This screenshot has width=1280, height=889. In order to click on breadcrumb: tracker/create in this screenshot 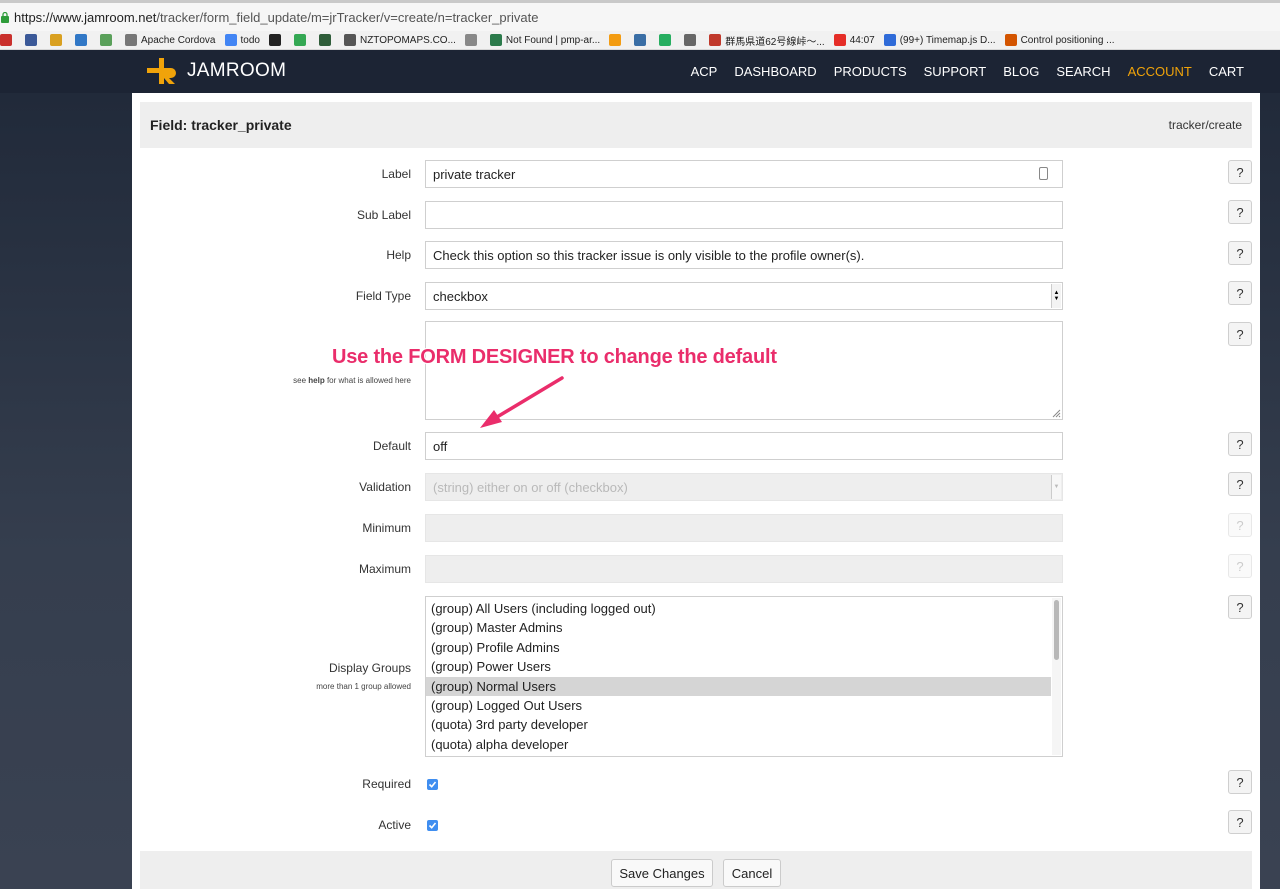, I will do `click(1205, 125)`.